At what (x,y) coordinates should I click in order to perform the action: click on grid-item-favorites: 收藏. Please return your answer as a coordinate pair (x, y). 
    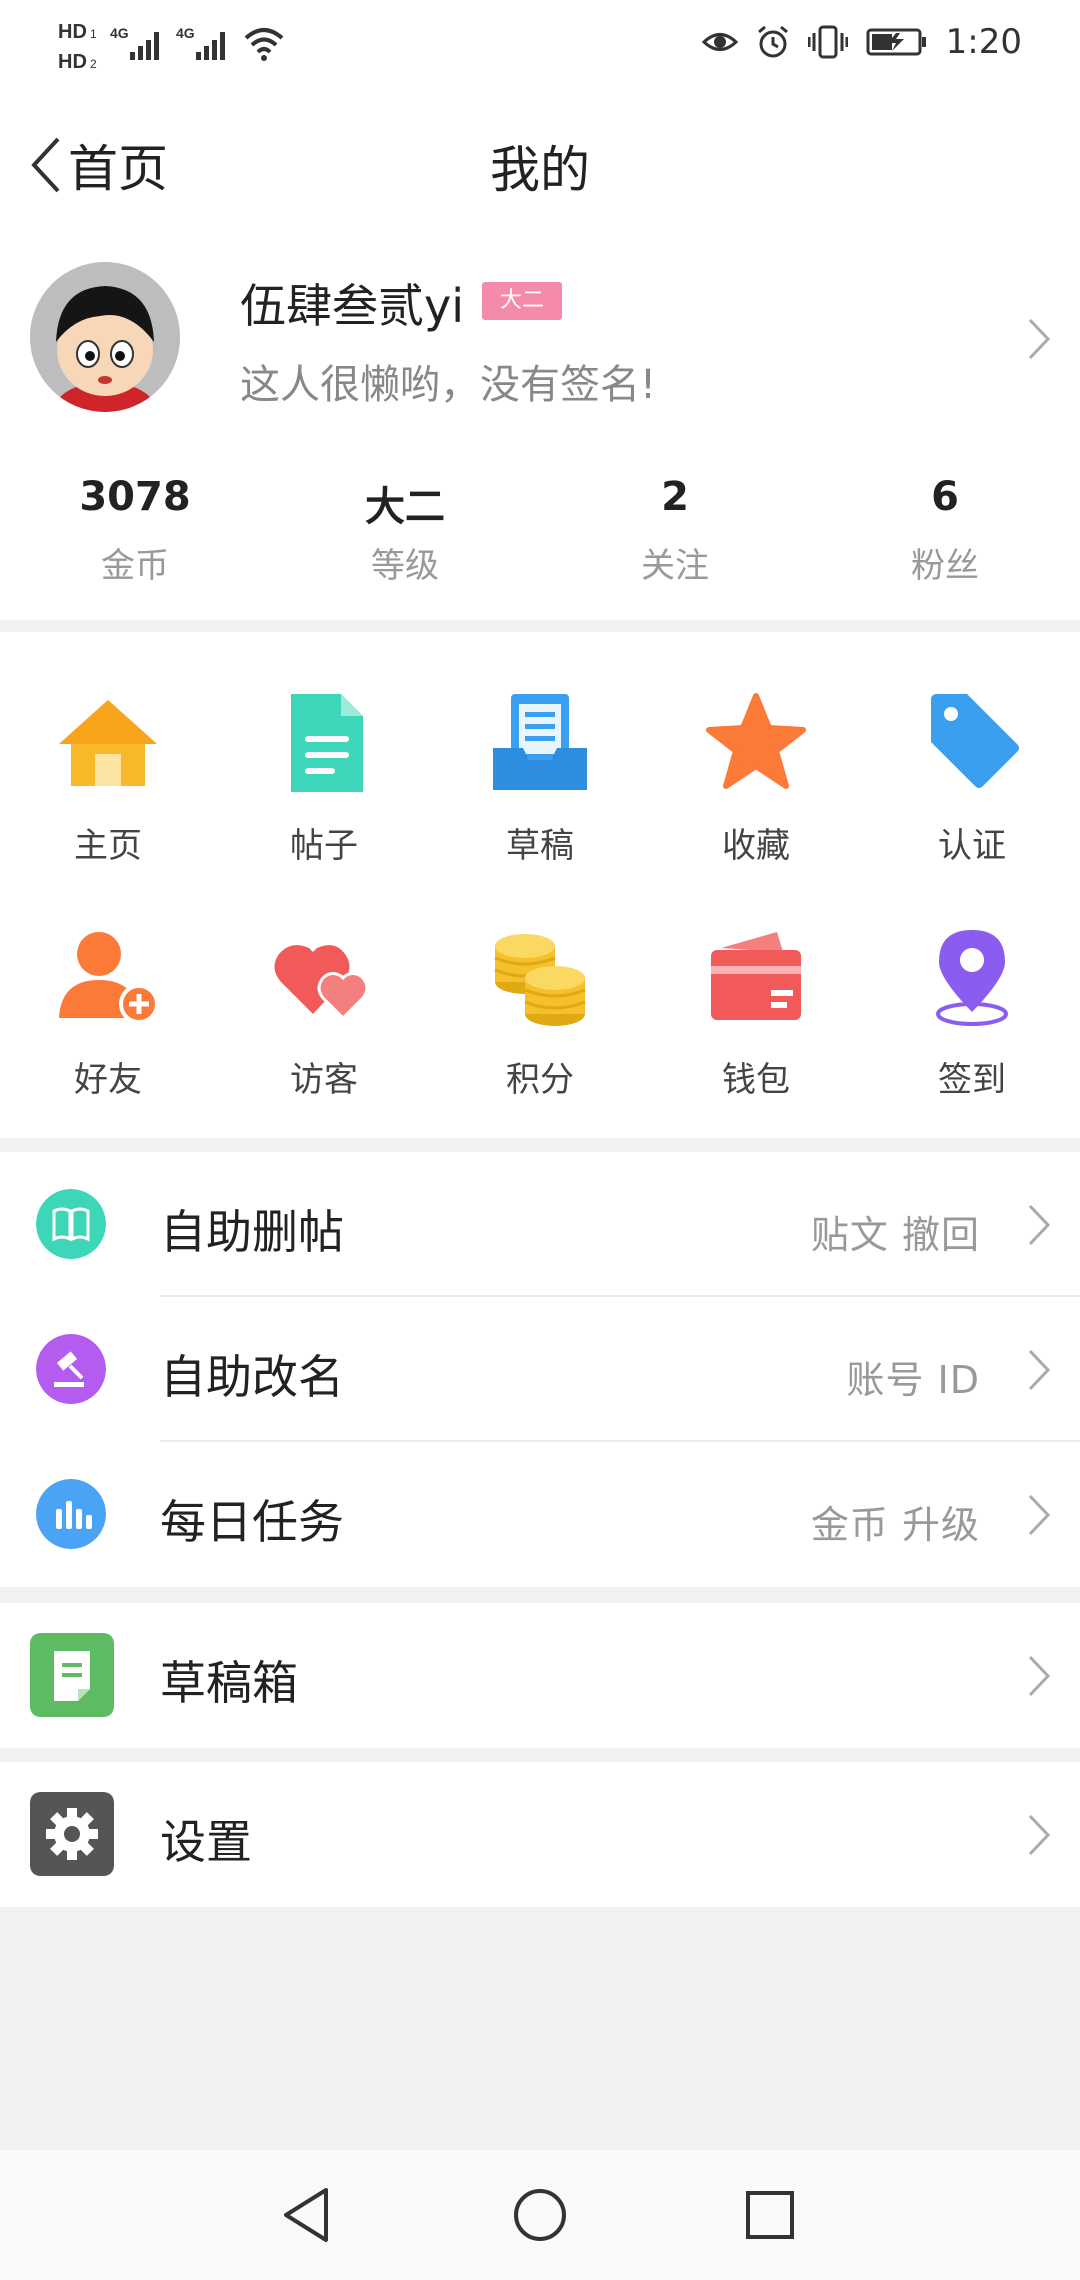
    Looking at the image, I should click on (756, 777).